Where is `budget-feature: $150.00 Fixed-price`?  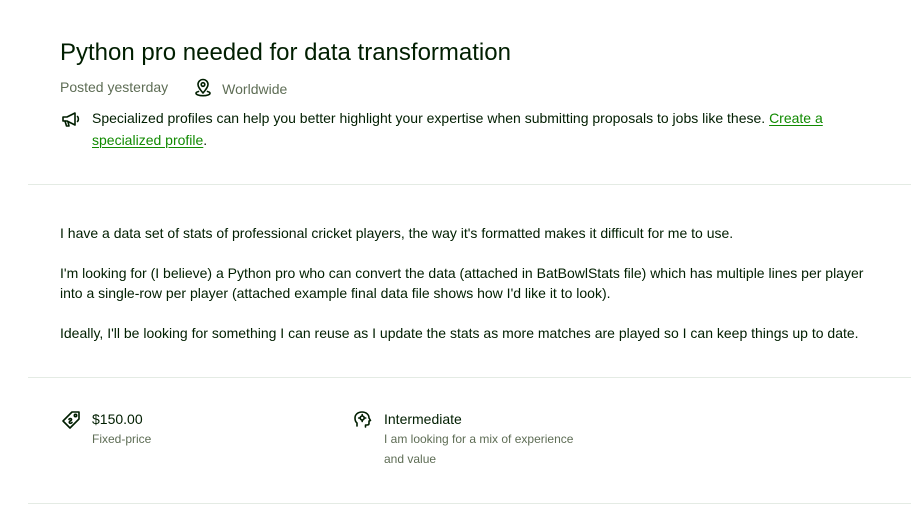 budget-feature: $150.00 Fixed-price is located at coordinates (181, 429).